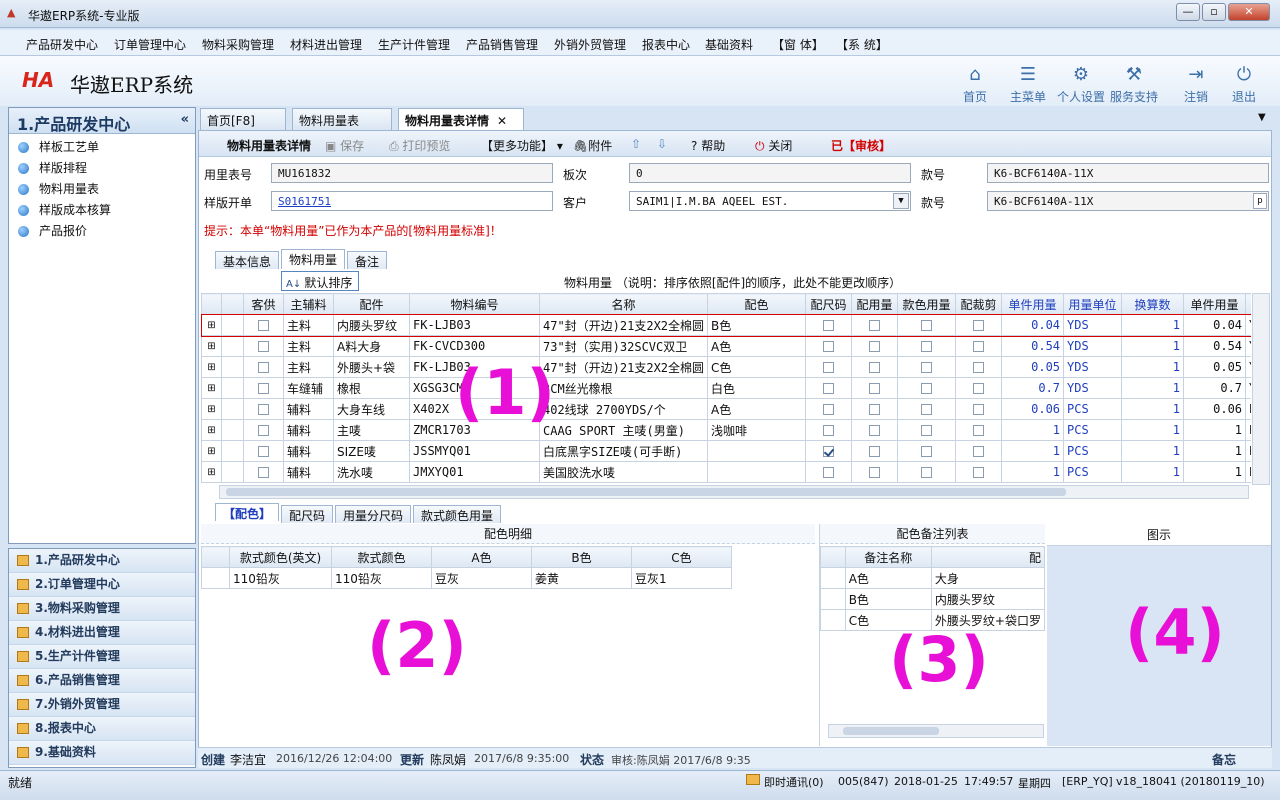 This screenshot has height=800, width=1280. What do you see at coordinates (662, 144) in the screenshot?
I see `move-down-button: ⇩` at bounding box center [662, 144].